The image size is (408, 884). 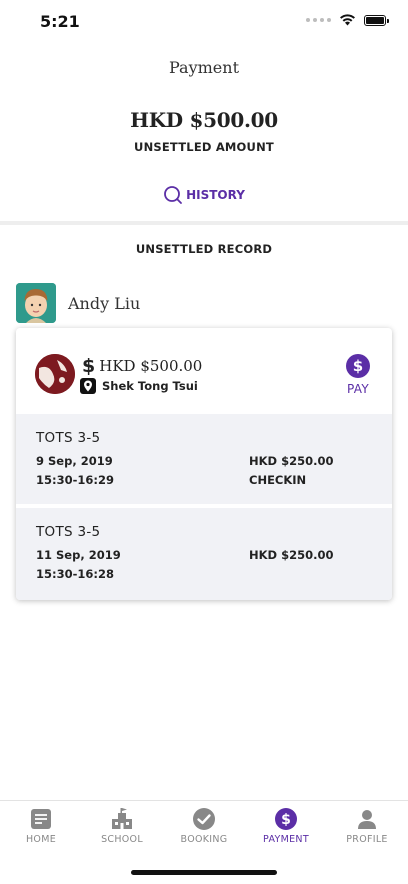 What do you see at coordinates (376, 20) in the screenshot?
I see `battery-icon` at bounding box center [376, 20].